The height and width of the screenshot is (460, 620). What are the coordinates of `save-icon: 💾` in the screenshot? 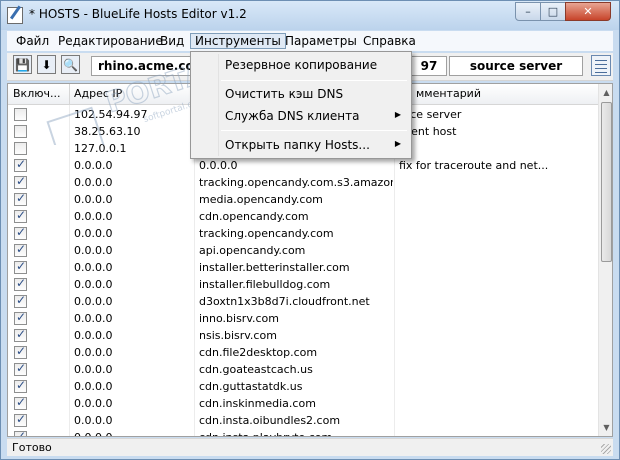 It's located at (22, 64).